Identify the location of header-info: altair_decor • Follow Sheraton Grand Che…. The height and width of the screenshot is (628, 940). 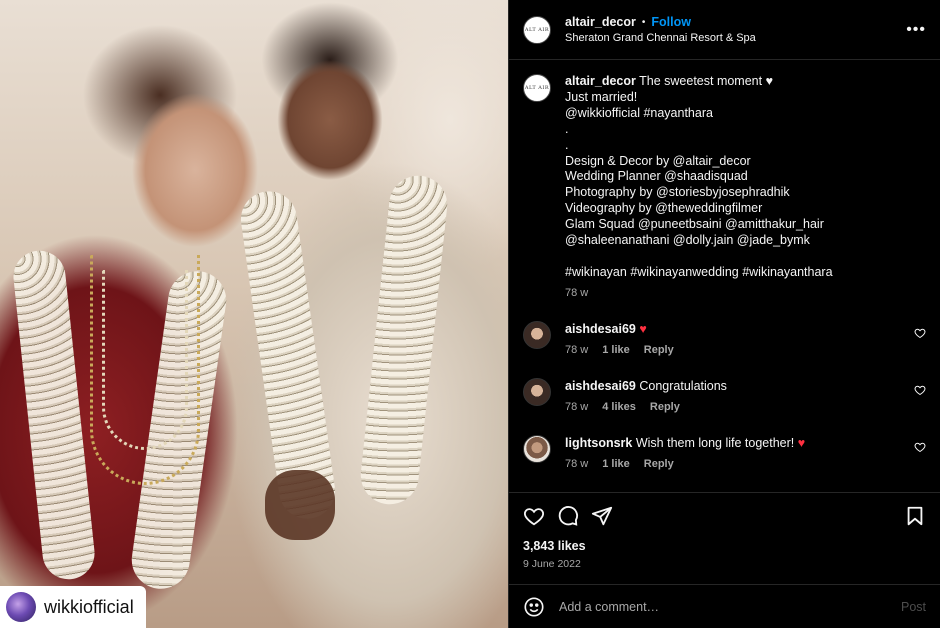
(735, 29).